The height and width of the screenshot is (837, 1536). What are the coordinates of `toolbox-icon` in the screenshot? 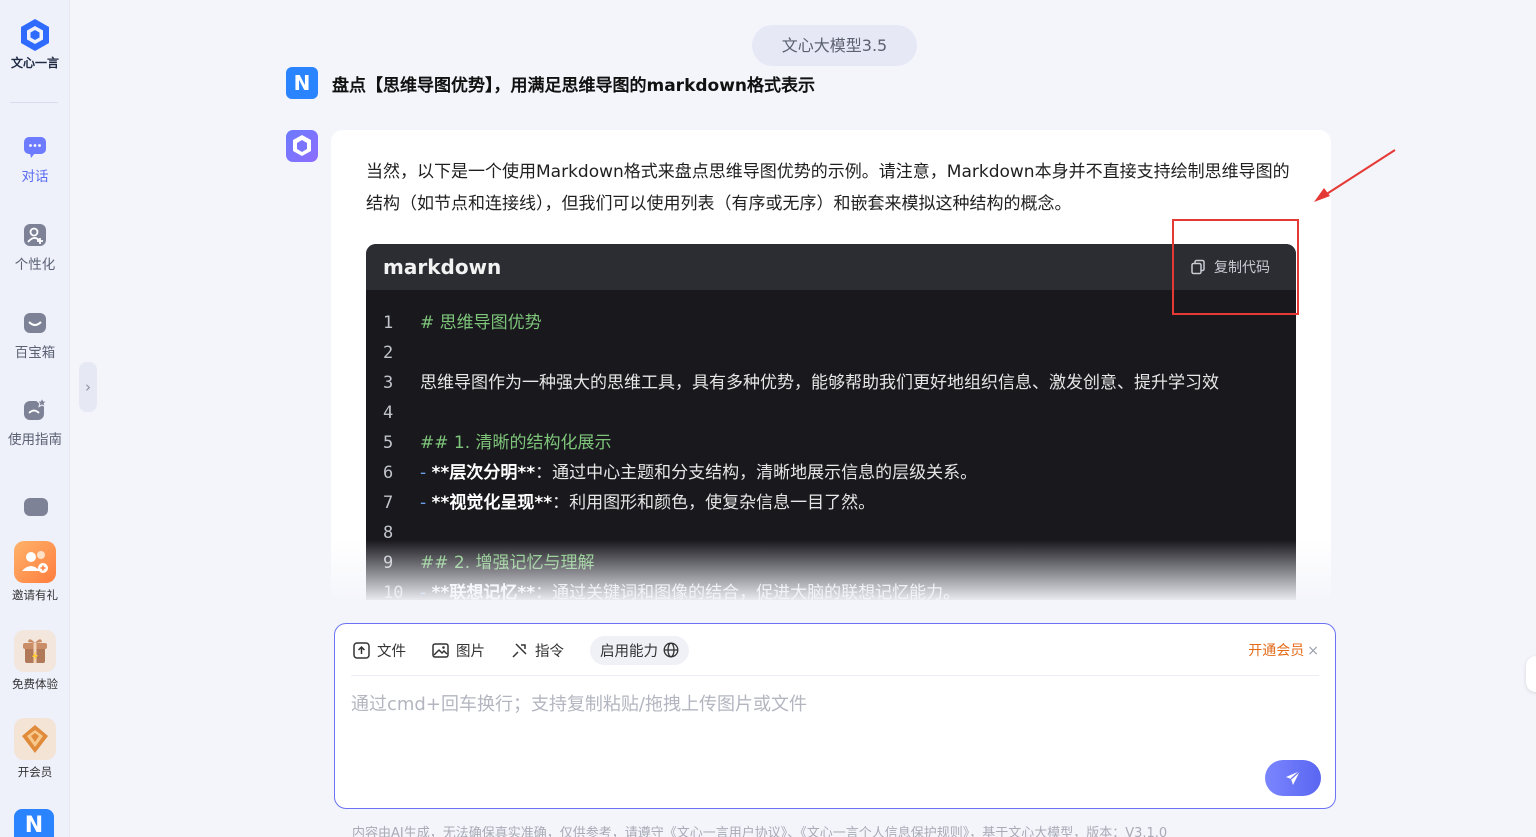 It's located at (35, 323).